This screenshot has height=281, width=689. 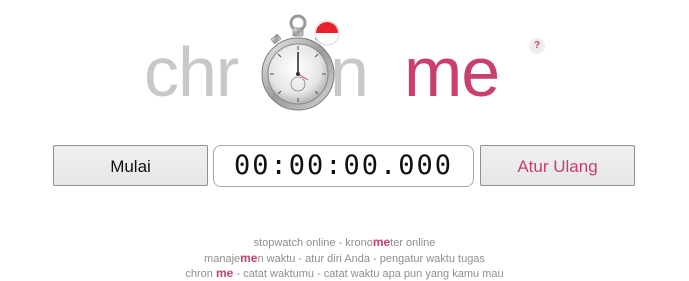 I want to click on logo-text-chr: chr, so click(x=191, y=72).